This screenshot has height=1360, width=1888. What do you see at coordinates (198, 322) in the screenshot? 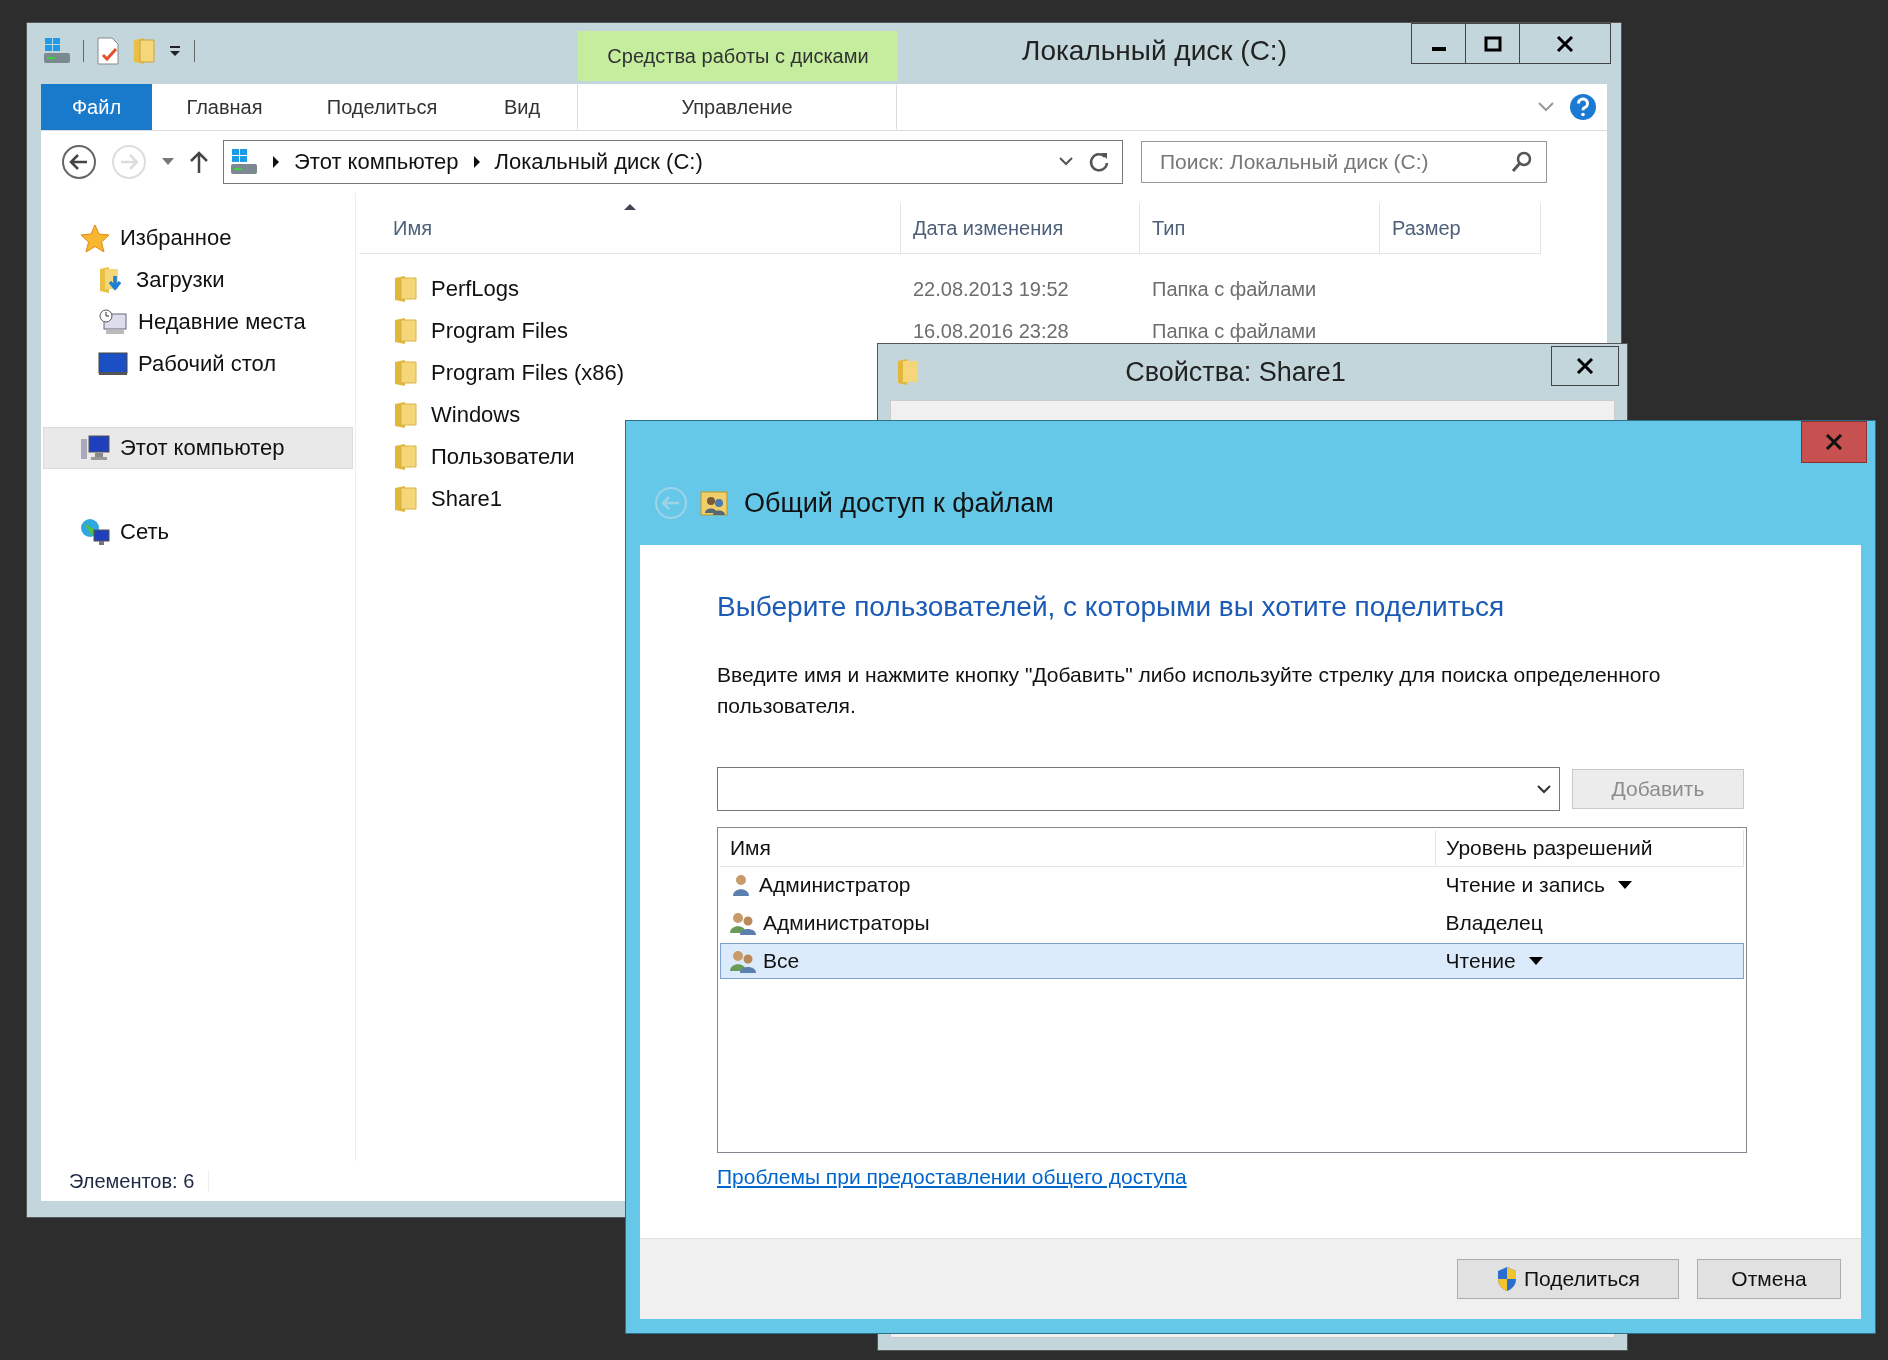
I see `nav-item: Недавние места` at bounding box center [198, 322].